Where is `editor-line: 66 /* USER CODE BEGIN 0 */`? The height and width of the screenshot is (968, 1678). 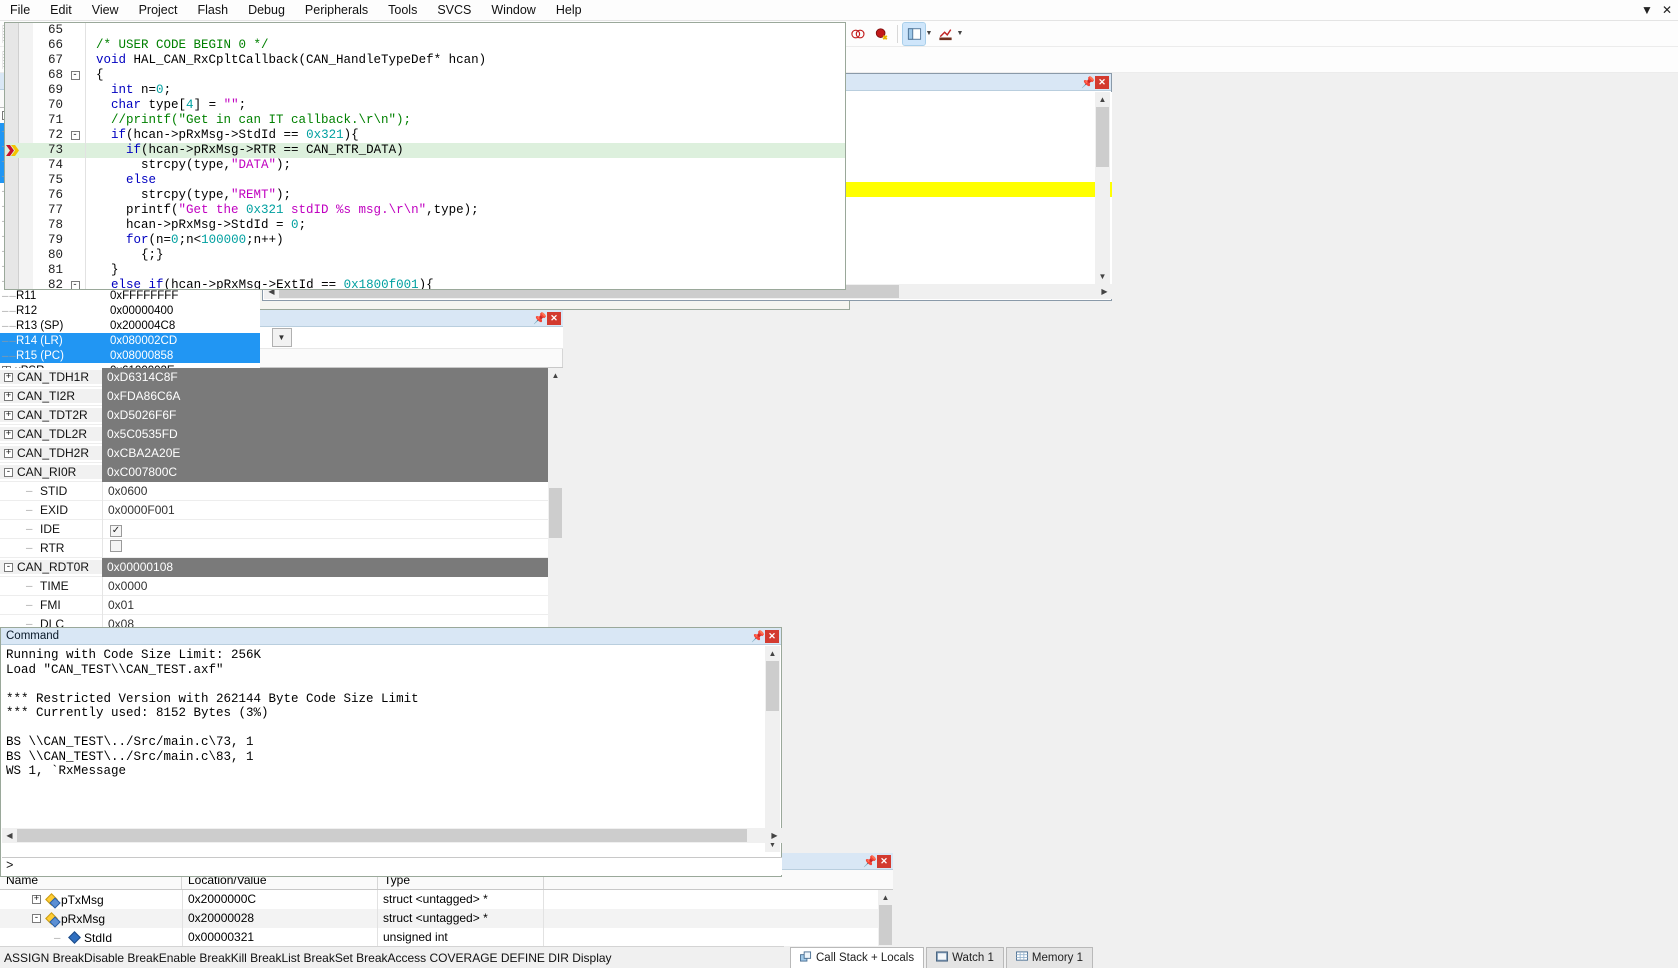 editor-line: 66 /* USER CODE BEGIN 0 */ is located at coordinates (425, 45).